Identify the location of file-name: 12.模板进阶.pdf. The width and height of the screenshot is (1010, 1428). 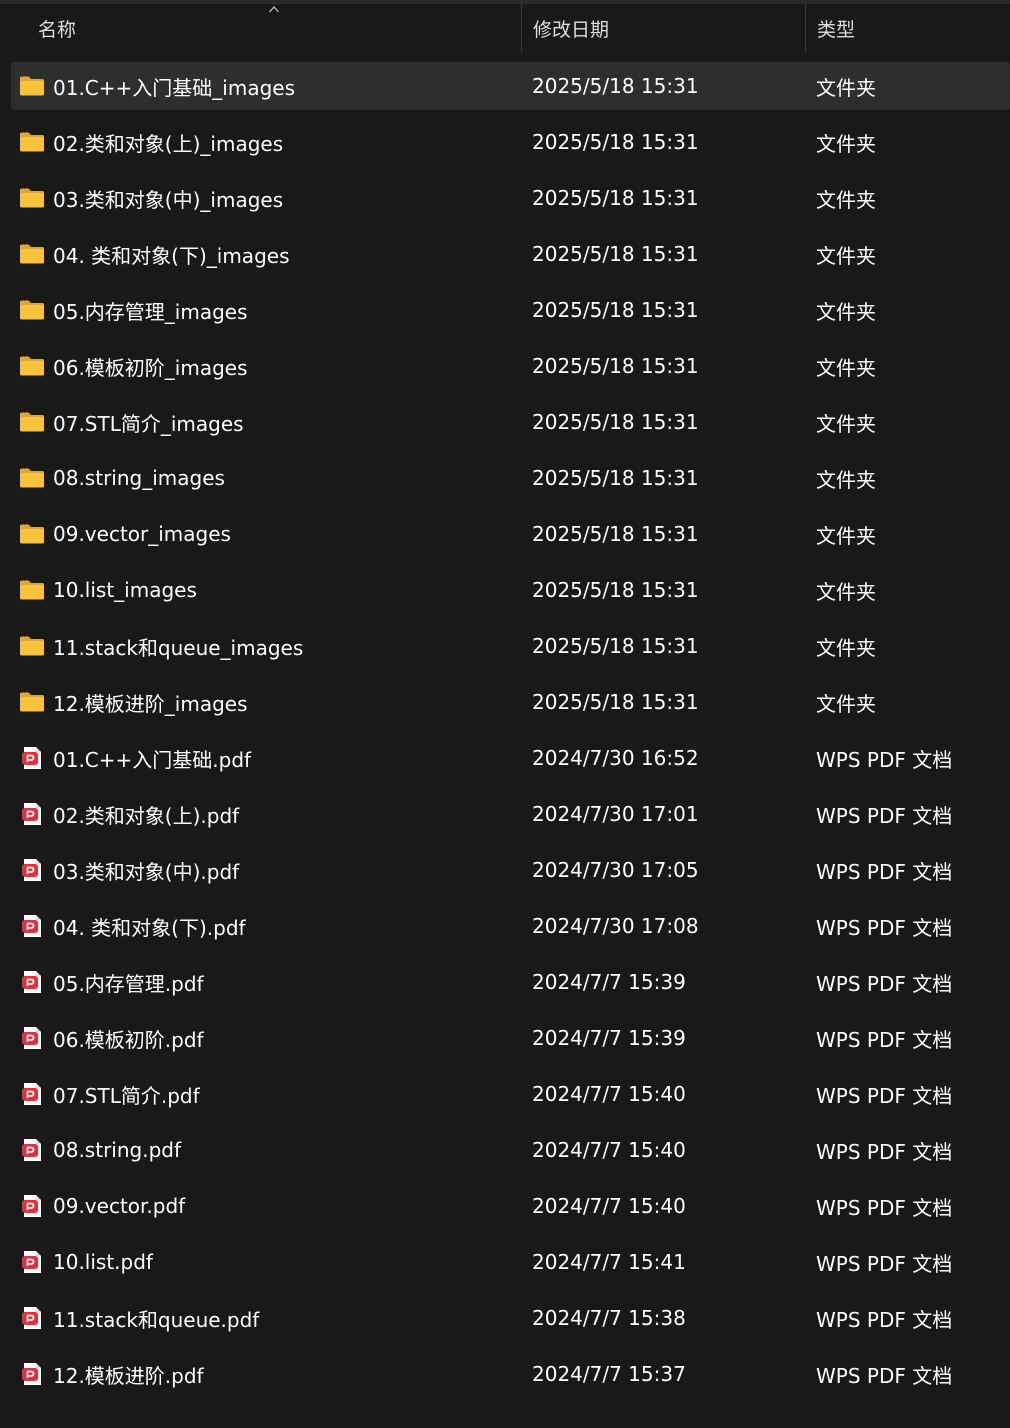
(128, 1375).